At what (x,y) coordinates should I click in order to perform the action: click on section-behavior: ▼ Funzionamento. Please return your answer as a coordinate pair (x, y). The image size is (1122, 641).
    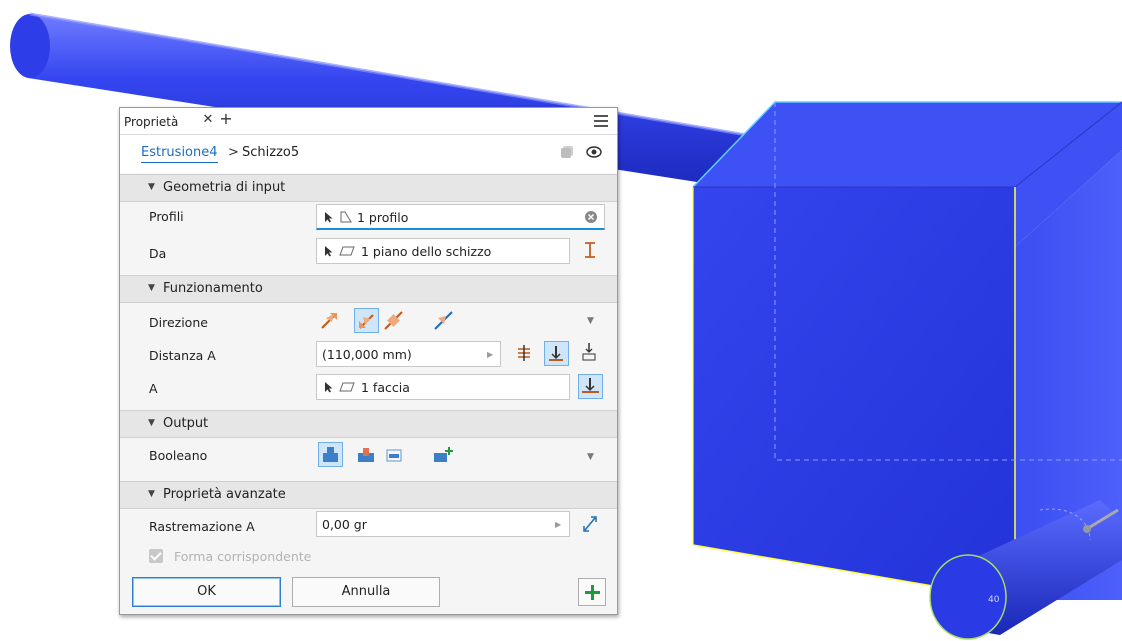
    Looking at the image, I should click on (368, 289).